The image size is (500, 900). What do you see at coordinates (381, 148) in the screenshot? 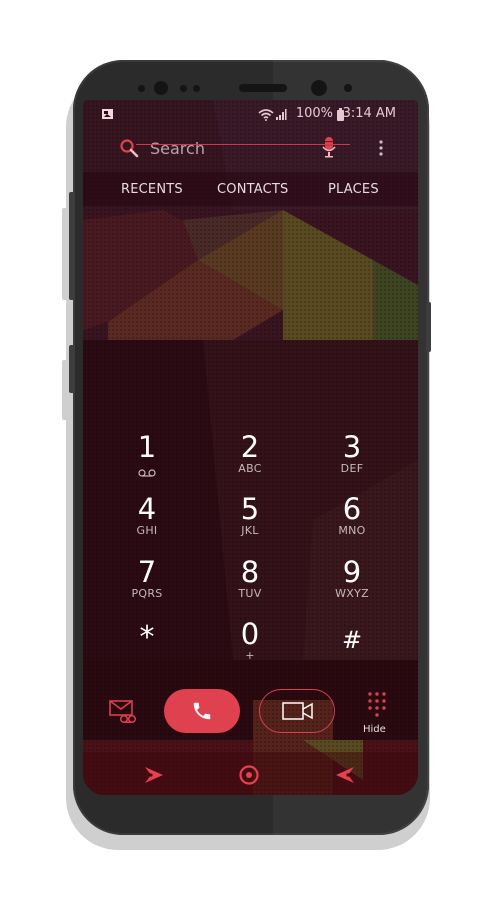
I see `more-vert-icon` at bounding box center [381, 148].